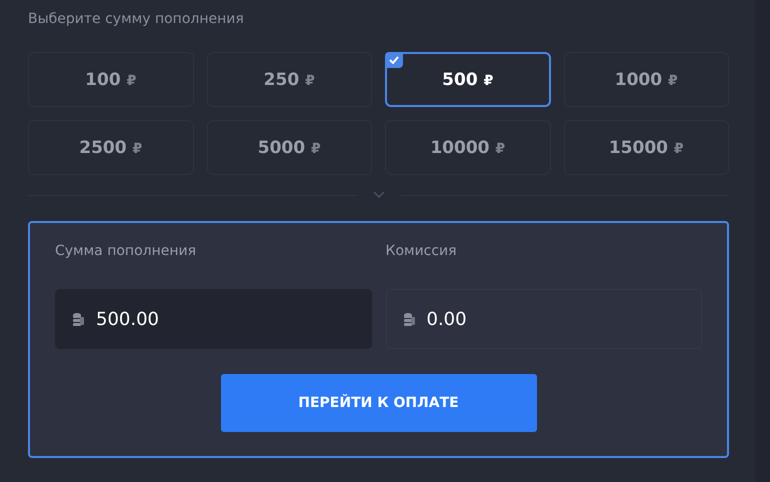  What do you see at coordinates (126, 252) in the screenshot?
I see `field-label: Сумма пополнения` at bounding box center [126, 252].